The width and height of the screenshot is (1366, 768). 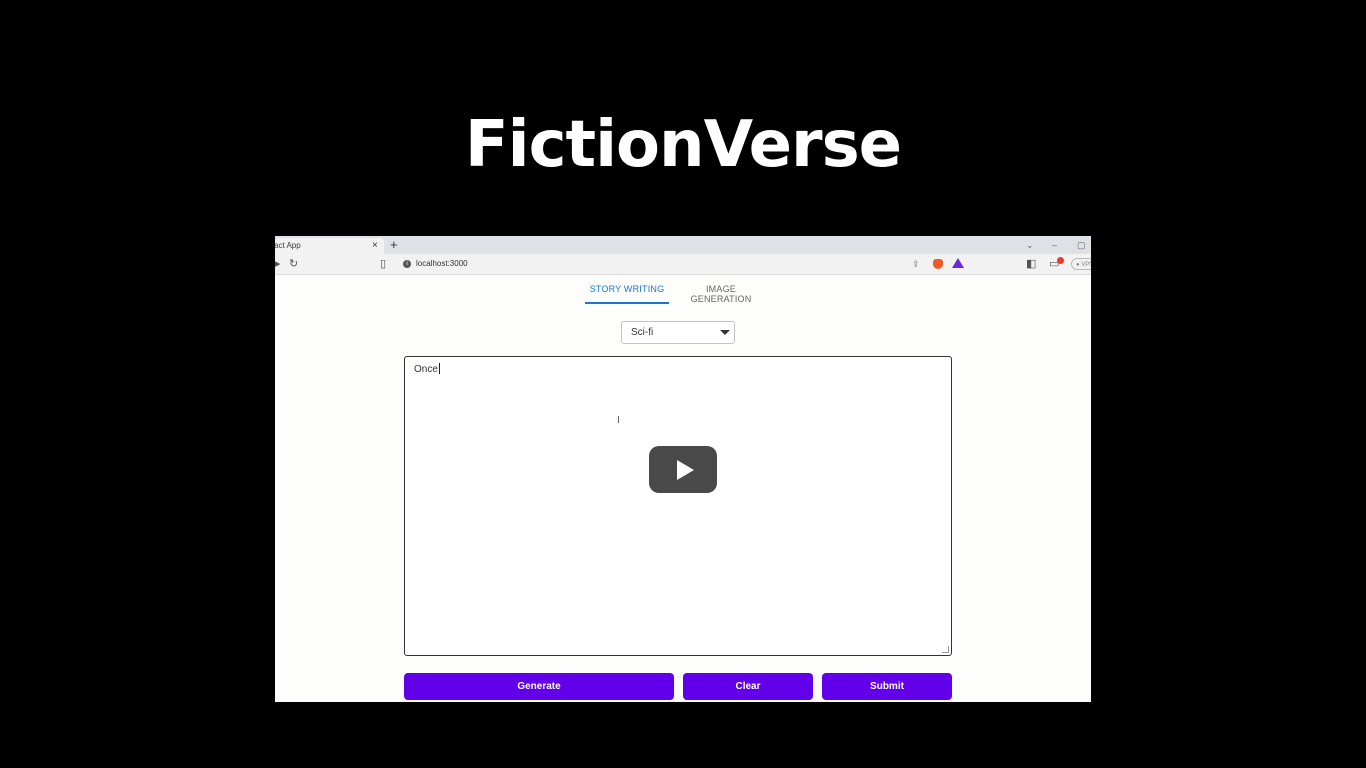 What do you see at coordinates (642, 332) in the screenshot?
I see `genre-selected-value: Sci-fi` at bounding box center [642, 332].